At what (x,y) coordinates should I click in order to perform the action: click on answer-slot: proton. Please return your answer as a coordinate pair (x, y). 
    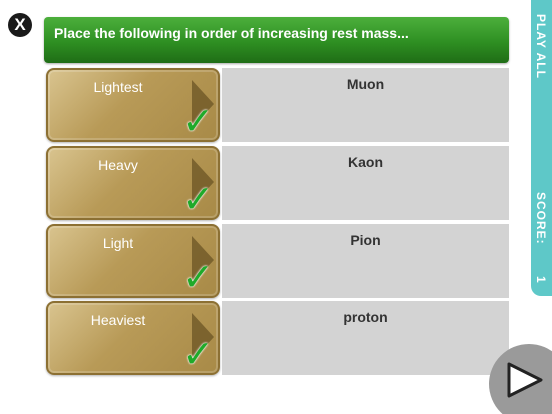
    Looking at the image, I should click on (365, 338).